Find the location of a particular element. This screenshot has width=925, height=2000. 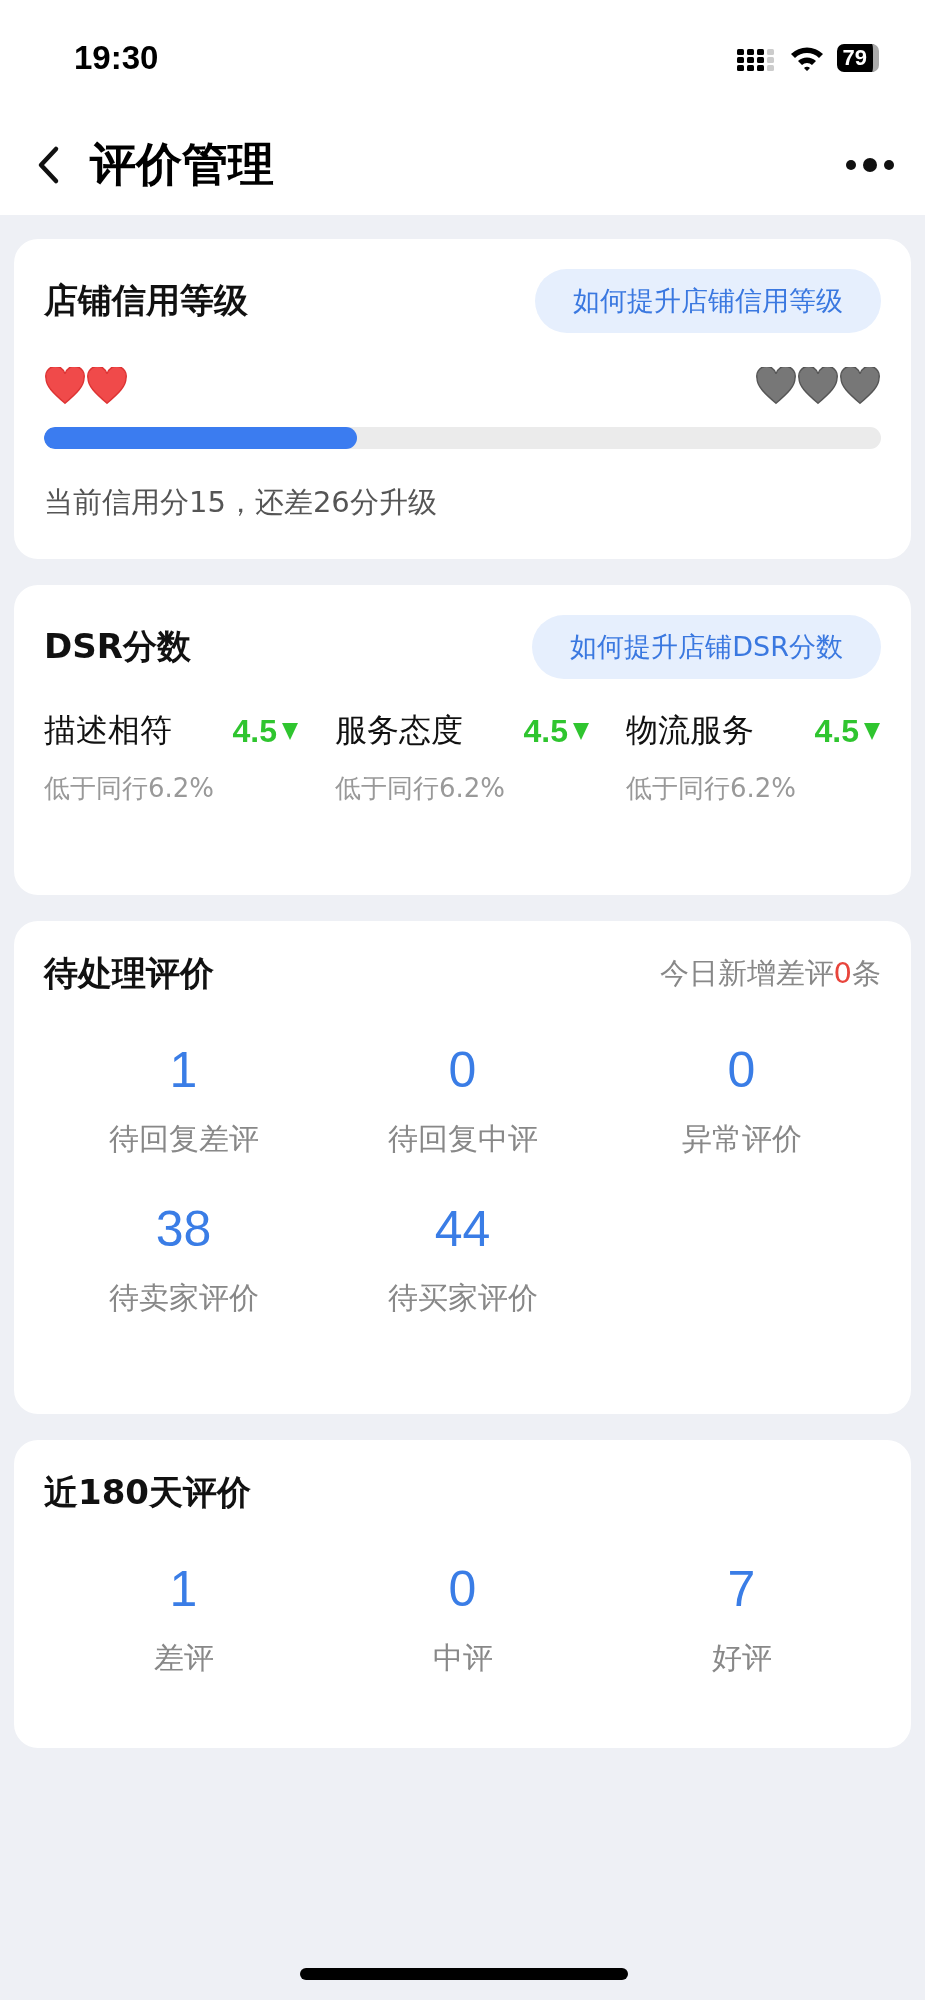

card-title: 近180天评价 is located at coordinates (147, 1492).